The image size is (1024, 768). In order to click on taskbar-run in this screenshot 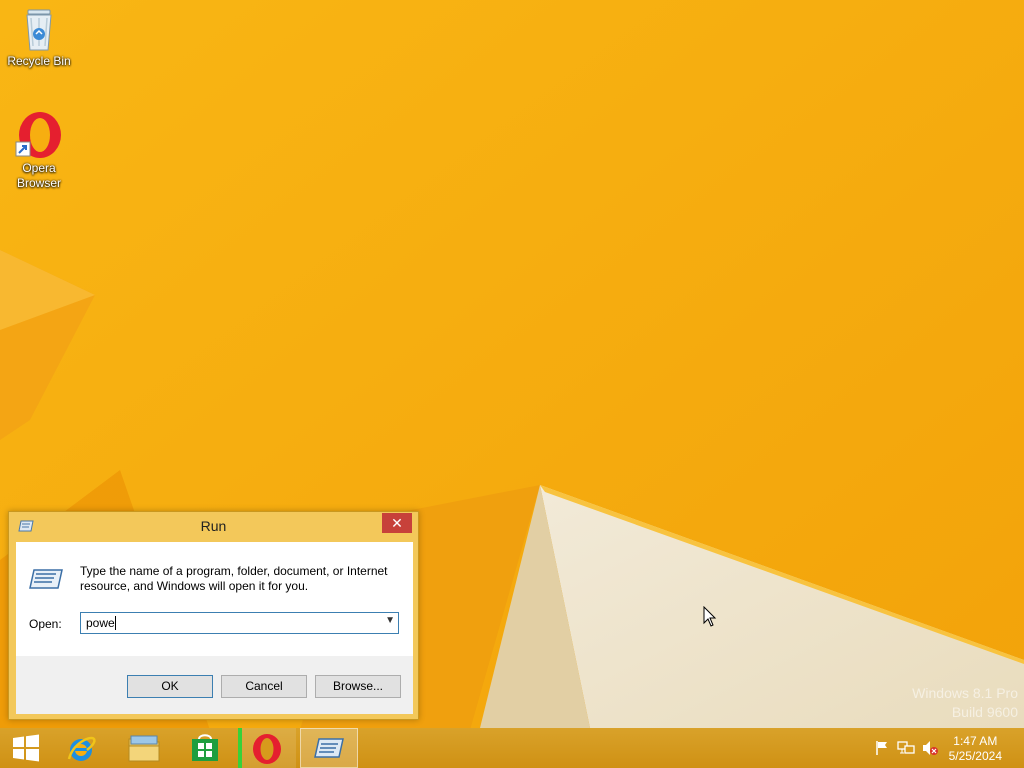, I will do `click(329, 748)`.